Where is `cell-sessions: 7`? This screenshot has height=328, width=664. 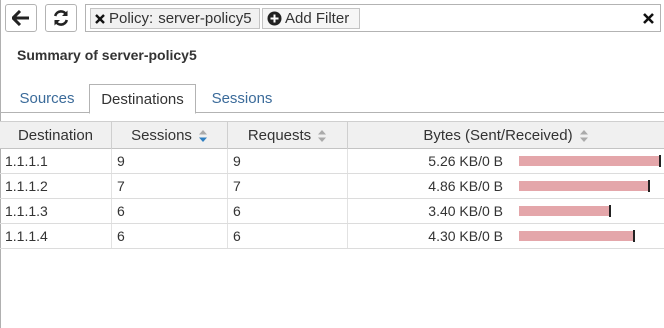
cell-sessions: 7 is located at coordinates (170, 186).